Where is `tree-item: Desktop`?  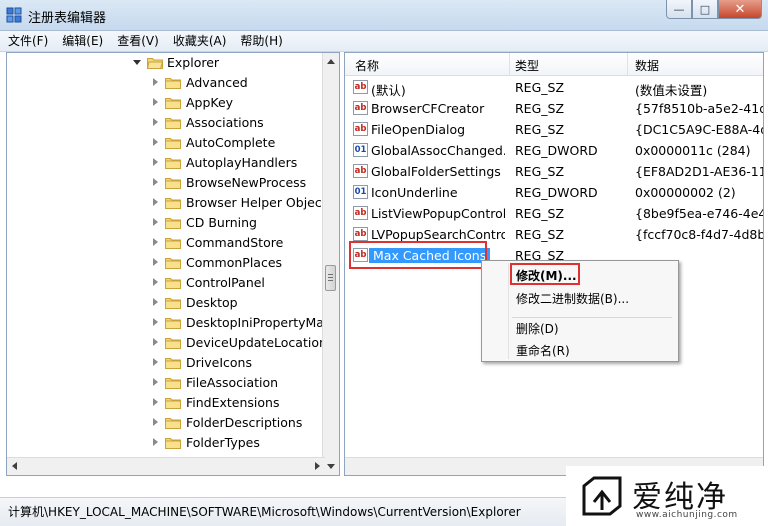
tree-item: Desktop is located at coordinates (167, 303).